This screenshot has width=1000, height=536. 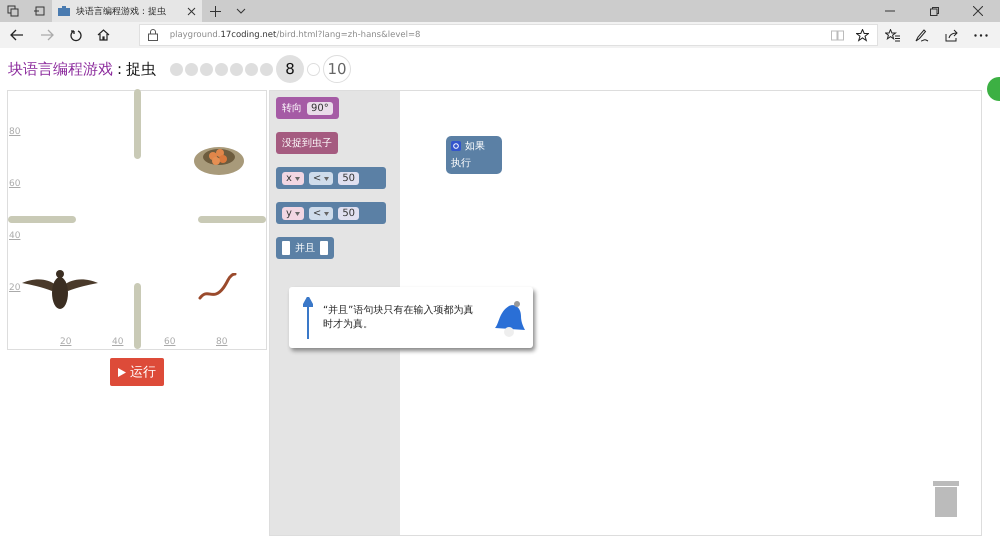 What do you see at coordinates (103, 35) in the screenshot?
I see `home-icon` at bounding box center [103, 35].